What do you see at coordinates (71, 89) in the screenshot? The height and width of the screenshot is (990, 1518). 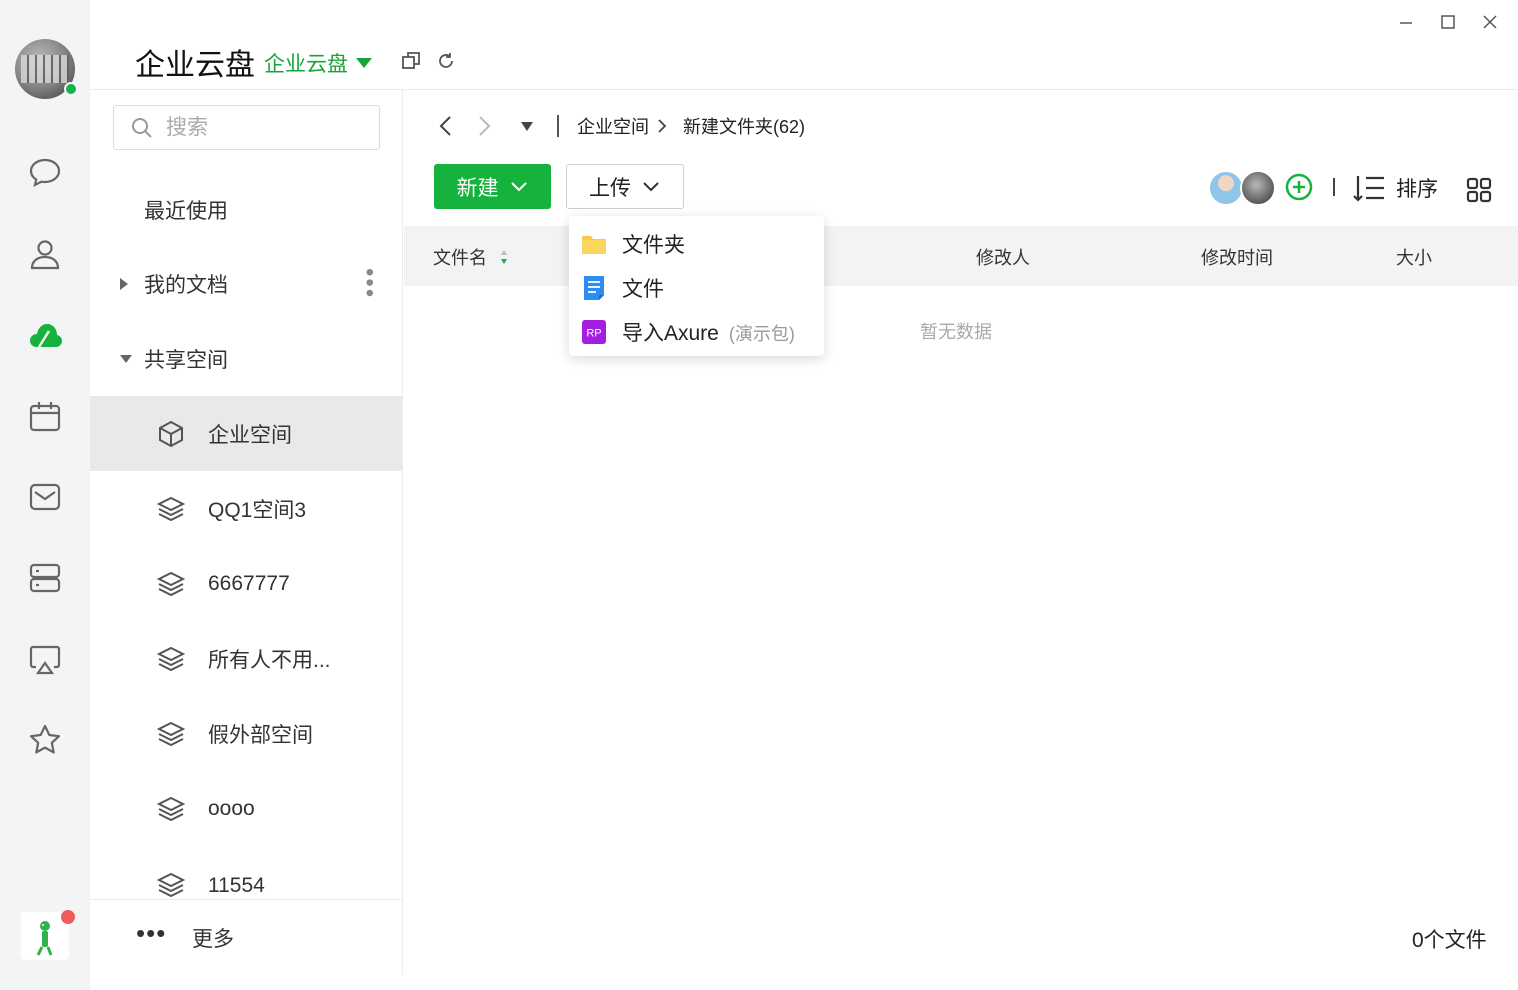 I see `online-status-dot` at bounding box center [71, 89].